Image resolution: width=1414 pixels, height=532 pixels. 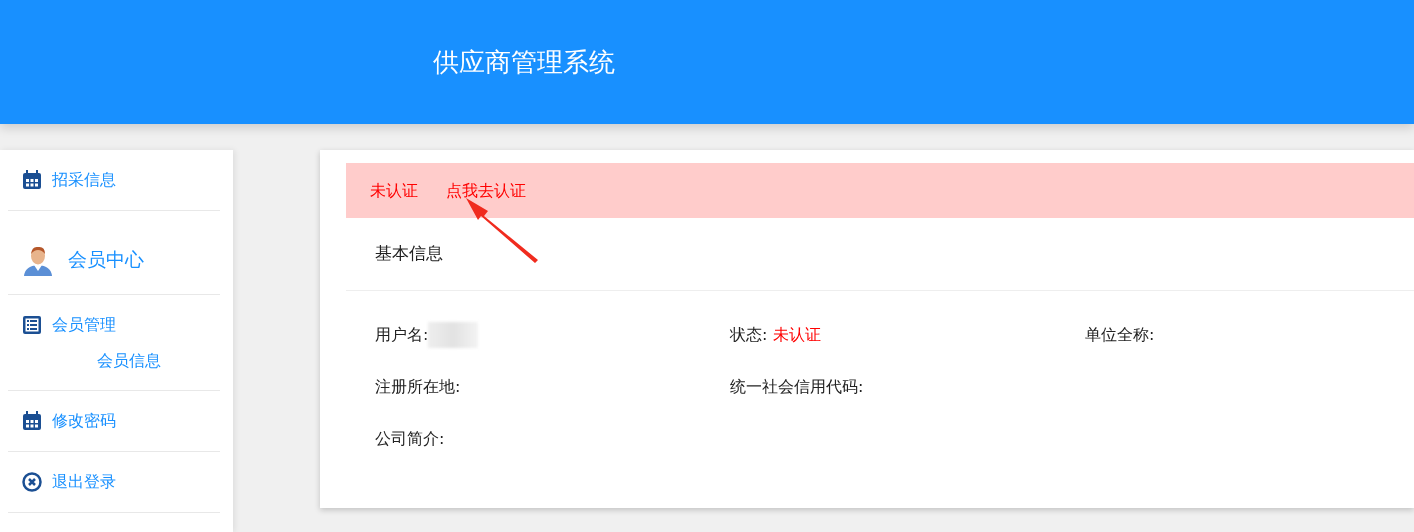 I want to click on sidebar-link: 会员管理, so click(x=84, y=324).